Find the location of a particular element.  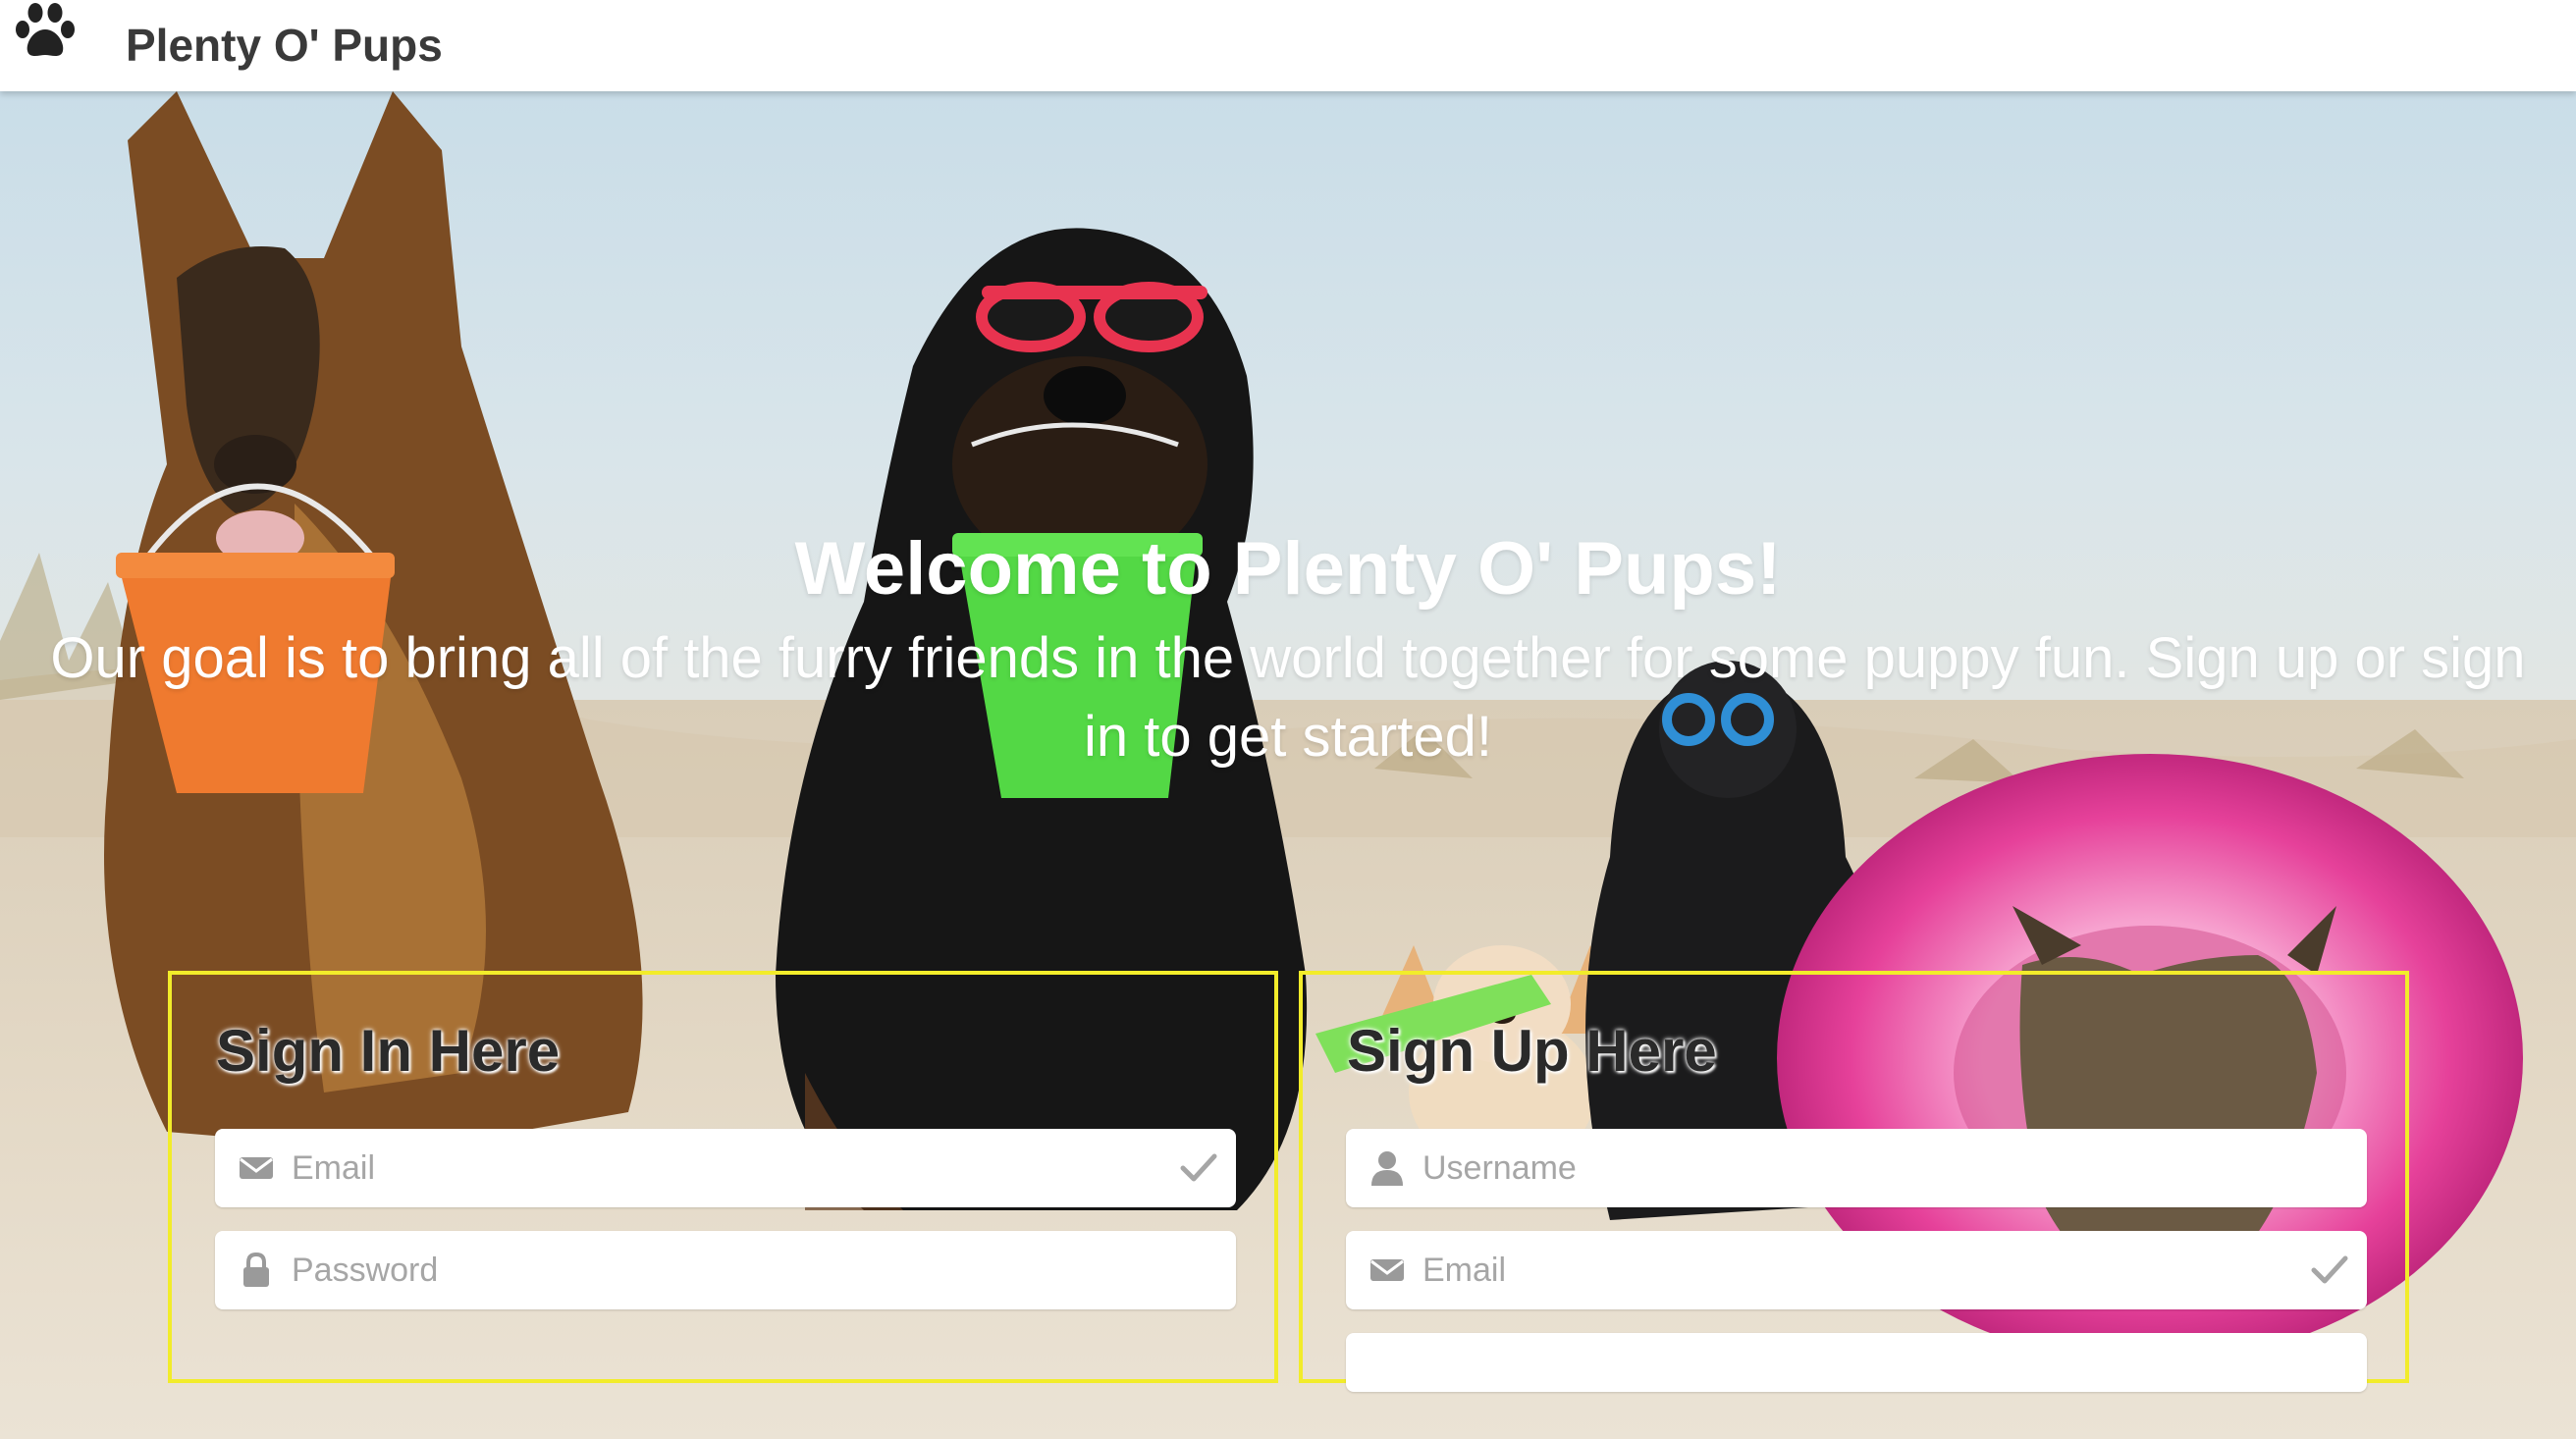

sign-in-email-input is located at coordinates (723, 1168).